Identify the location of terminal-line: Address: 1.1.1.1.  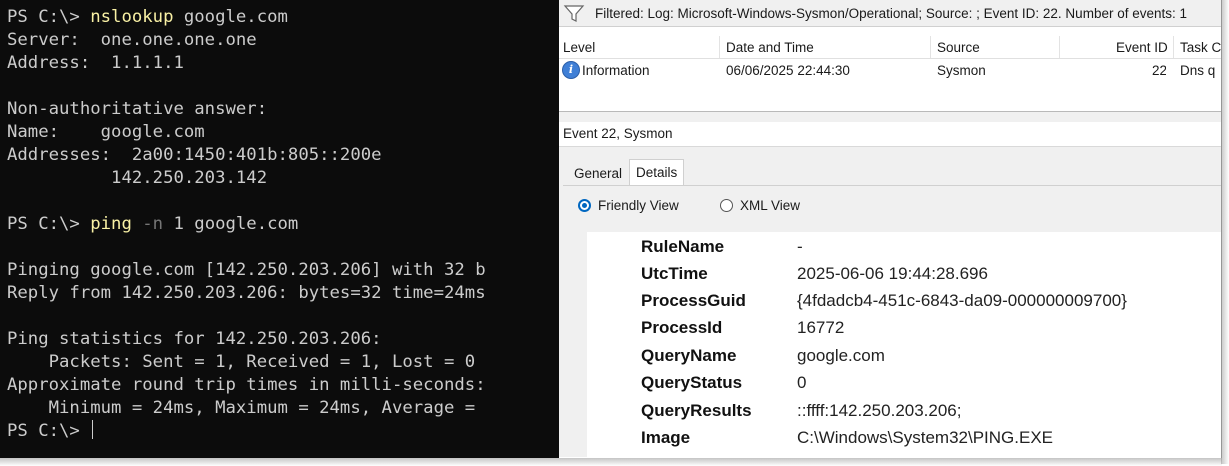
(95, 63).